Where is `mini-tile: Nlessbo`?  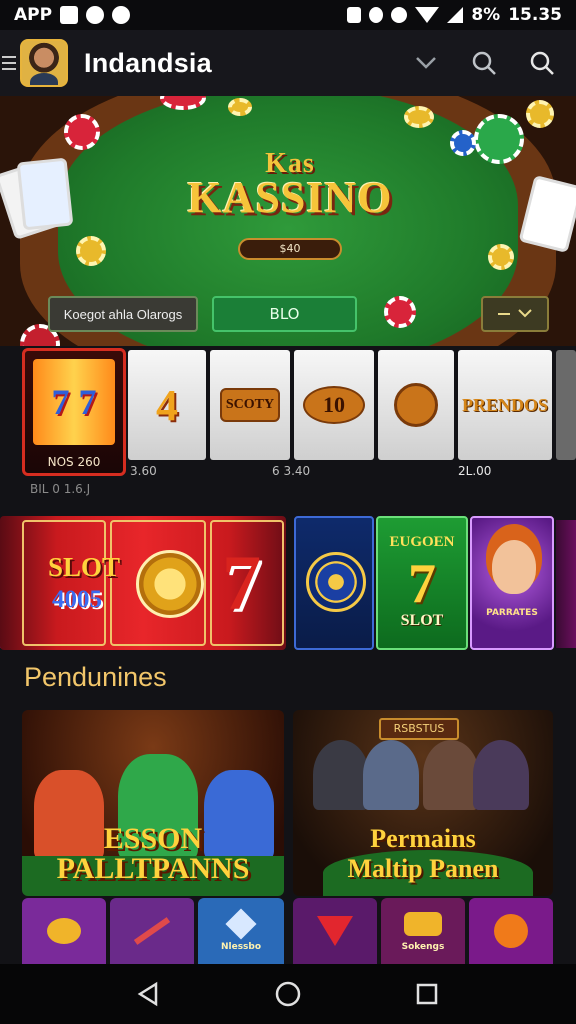 mini-tile: Nlessbo is located at coordinates (241, 931).